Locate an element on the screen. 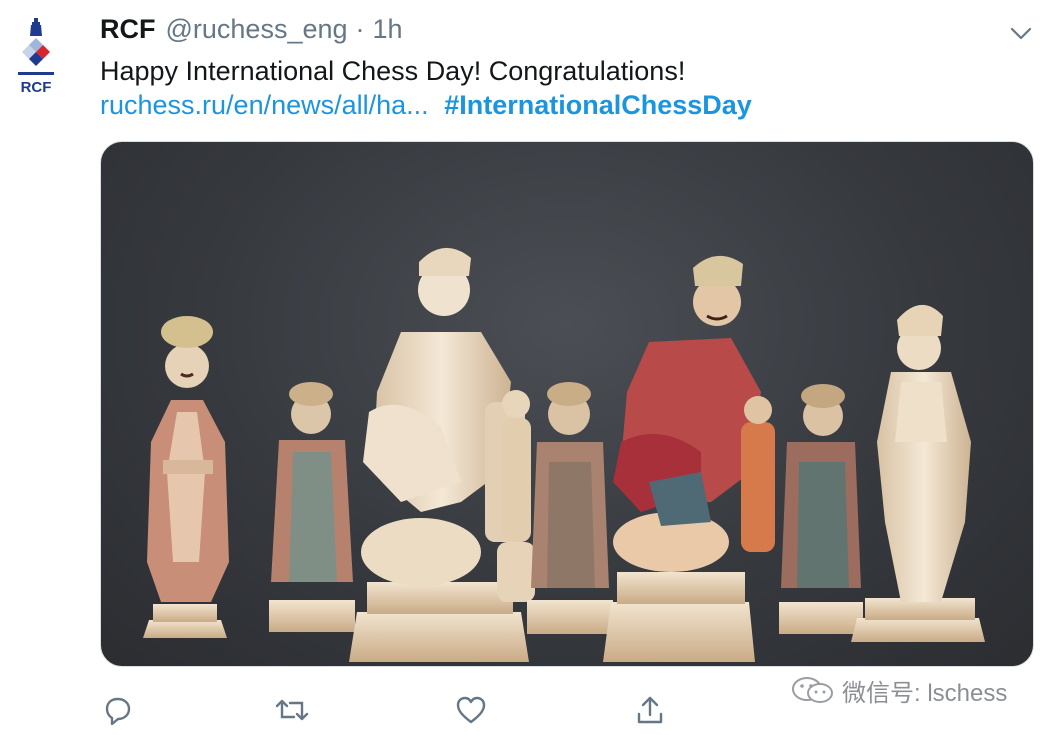 This screenshot has height=735, width=1053. share-icon is located at coordinates (650, 710).